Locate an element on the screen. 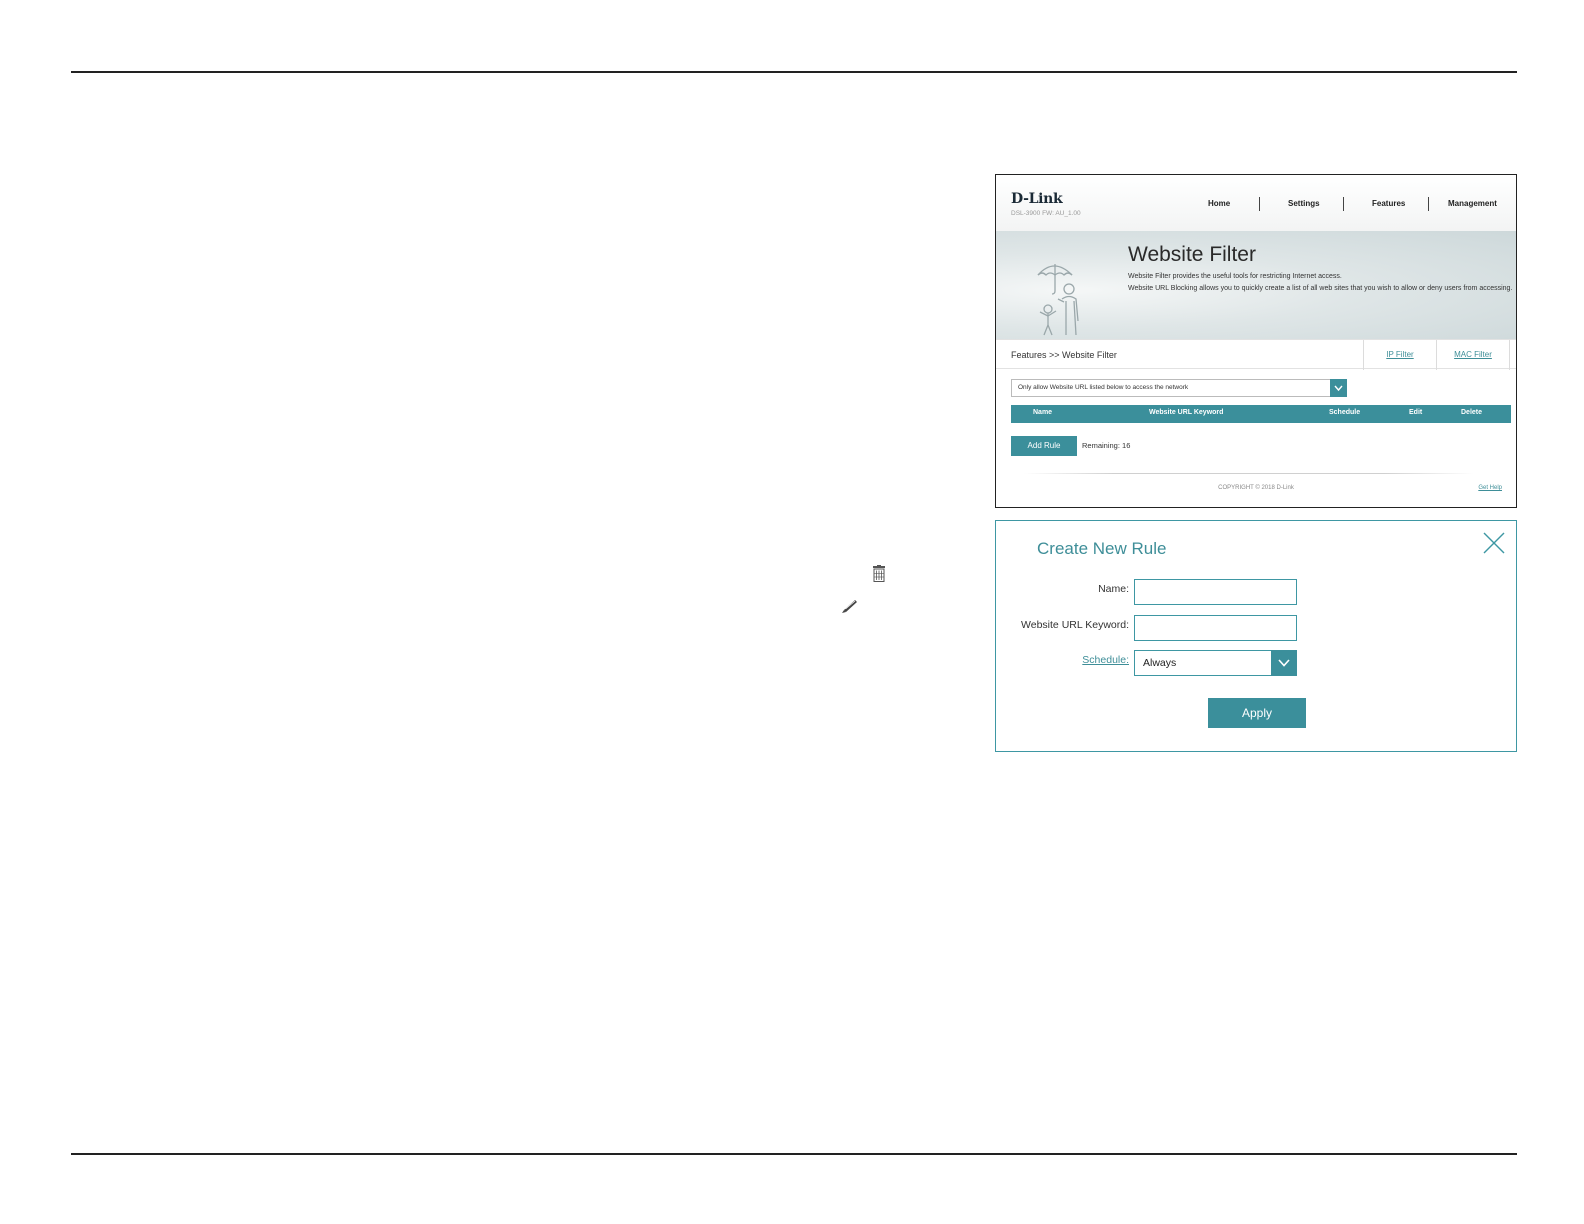 Image resolution: width=1584 pixels, height=1224 pixels. add-rule-button: Add Rule is located at coordinates (1044, 446).